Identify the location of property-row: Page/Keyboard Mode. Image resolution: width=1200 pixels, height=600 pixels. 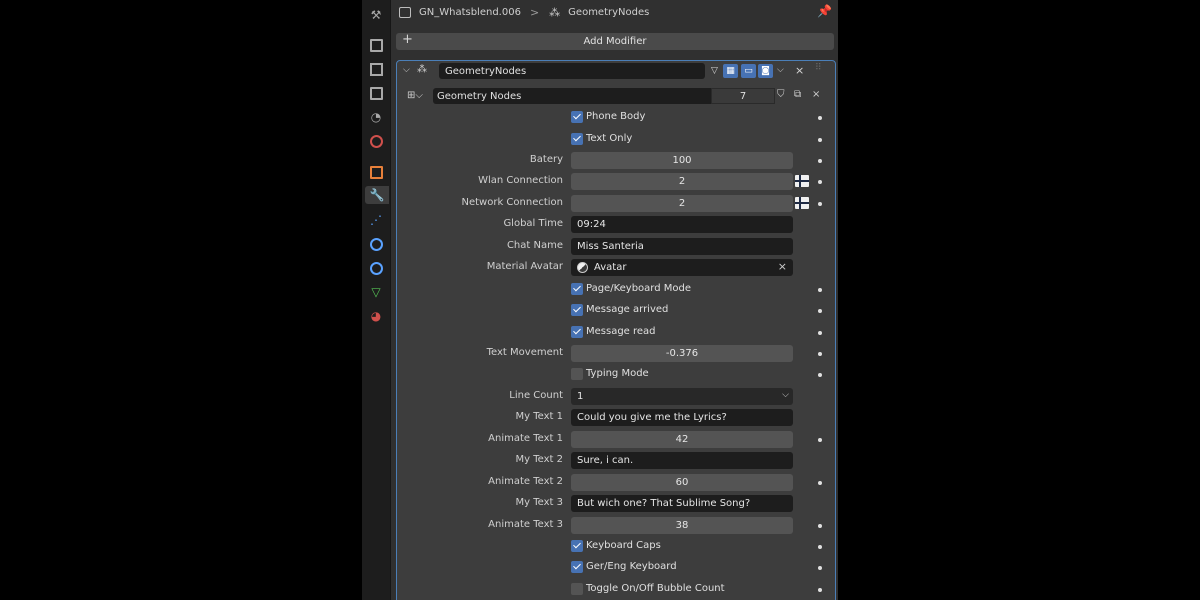
(616, 290).